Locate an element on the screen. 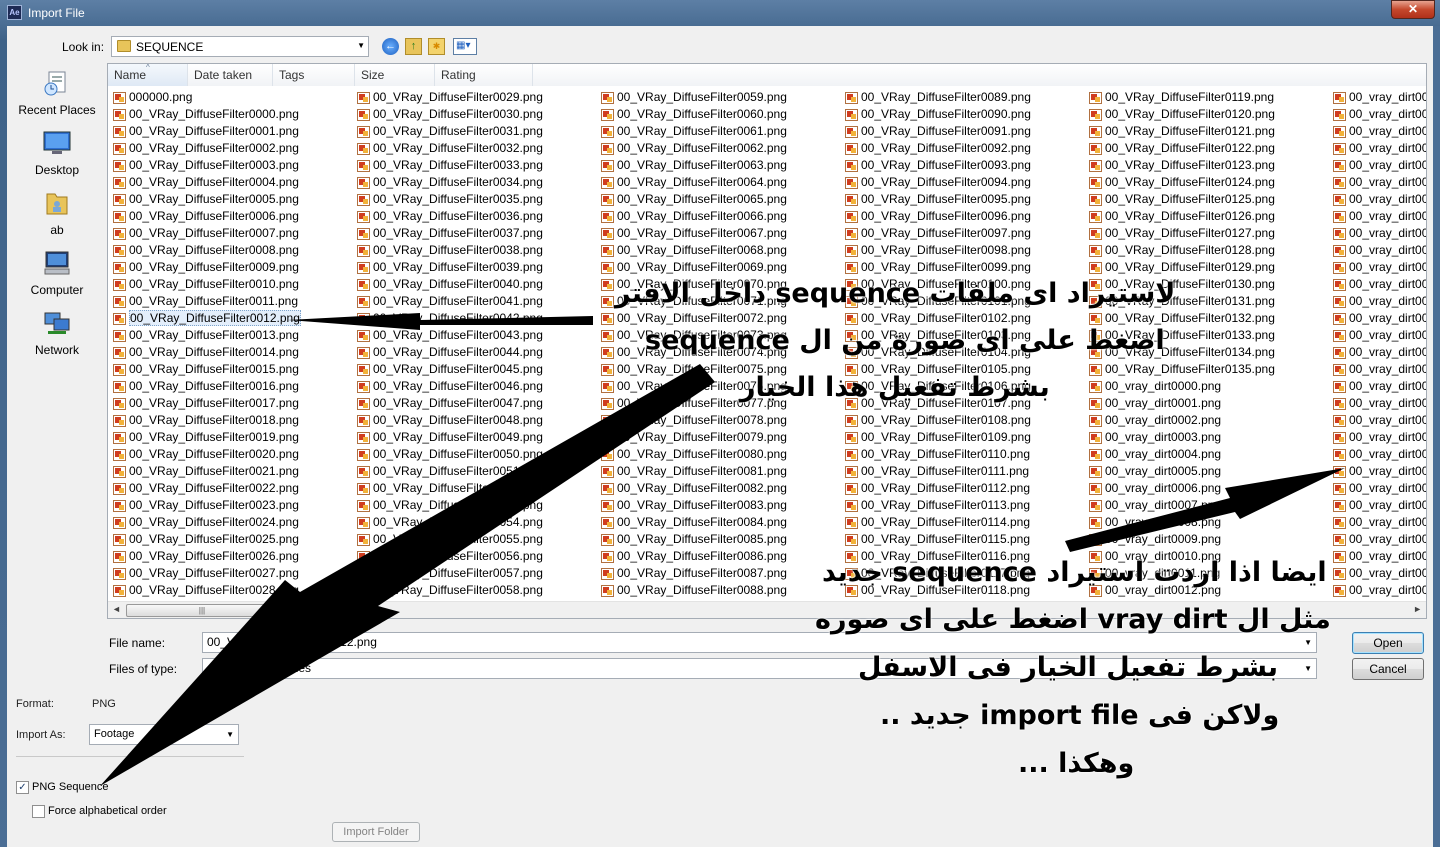  file-item: 00_vray_dirt0000.png is located at coordinates (1209, 386).